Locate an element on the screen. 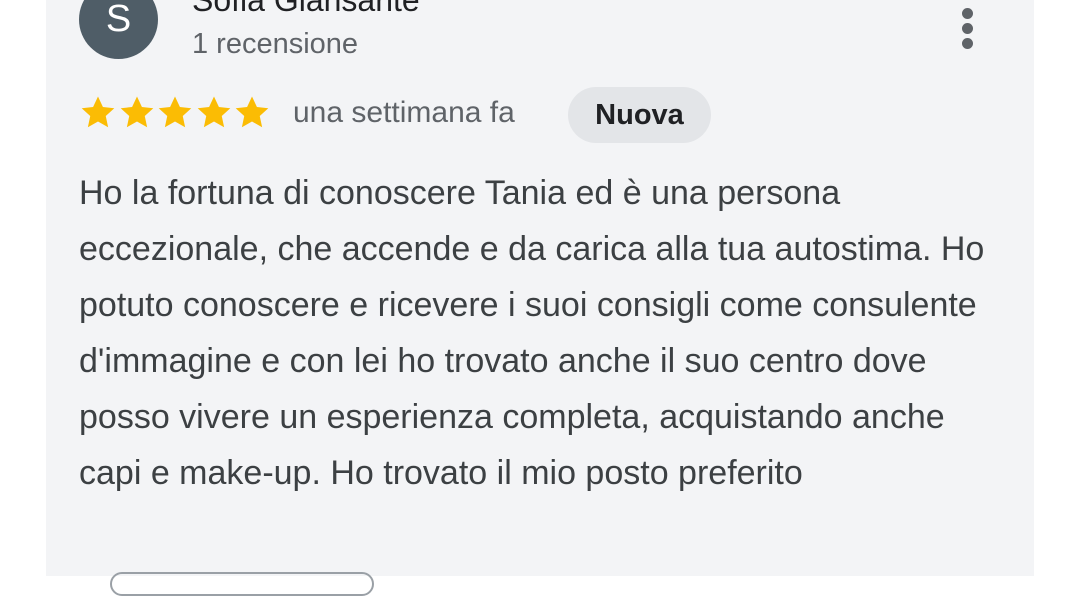 This screenshot has width=1080, height=596. review-time: una settimana fa is located at coordinates (404, 112).